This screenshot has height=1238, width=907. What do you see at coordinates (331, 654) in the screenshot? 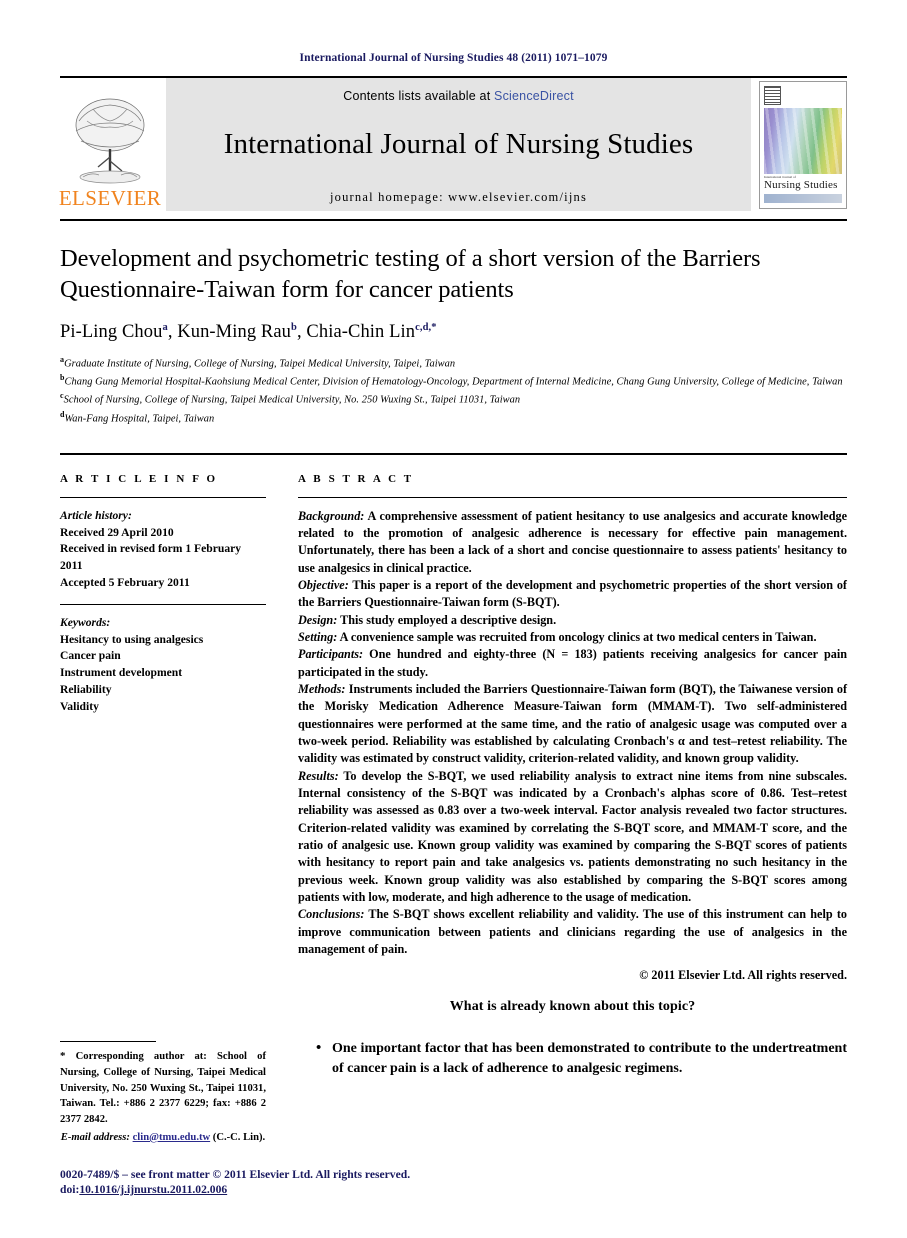
I see `abstract-label-participants: Participants:` at bounding box center [331, 654].